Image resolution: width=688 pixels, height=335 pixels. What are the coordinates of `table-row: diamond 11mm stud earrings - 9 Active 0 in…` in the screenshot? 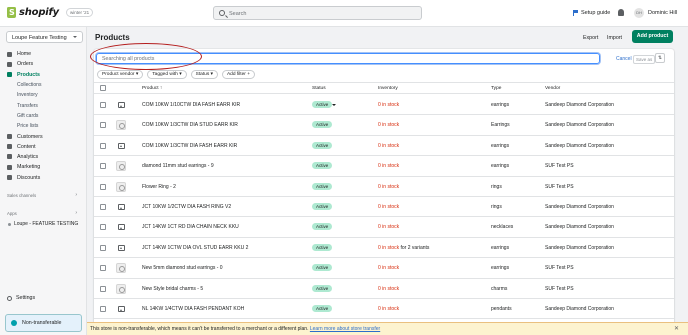 It's located at (384, 166).